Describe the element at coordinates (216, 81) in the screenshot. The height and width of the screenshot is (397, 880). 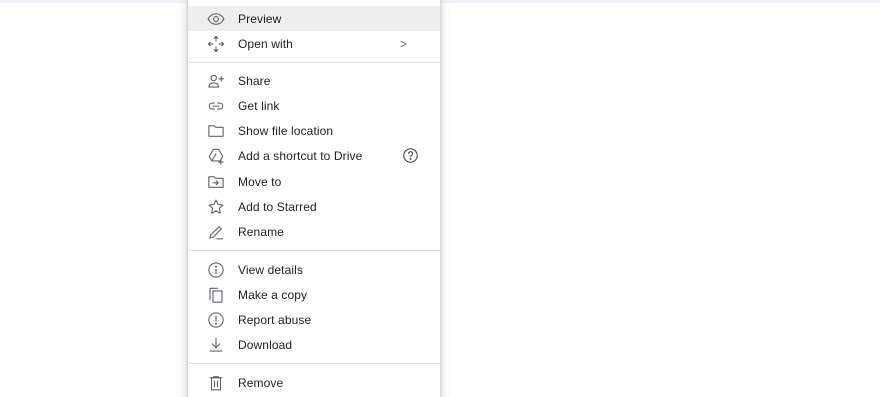
I see `add-person-icon` at that location.